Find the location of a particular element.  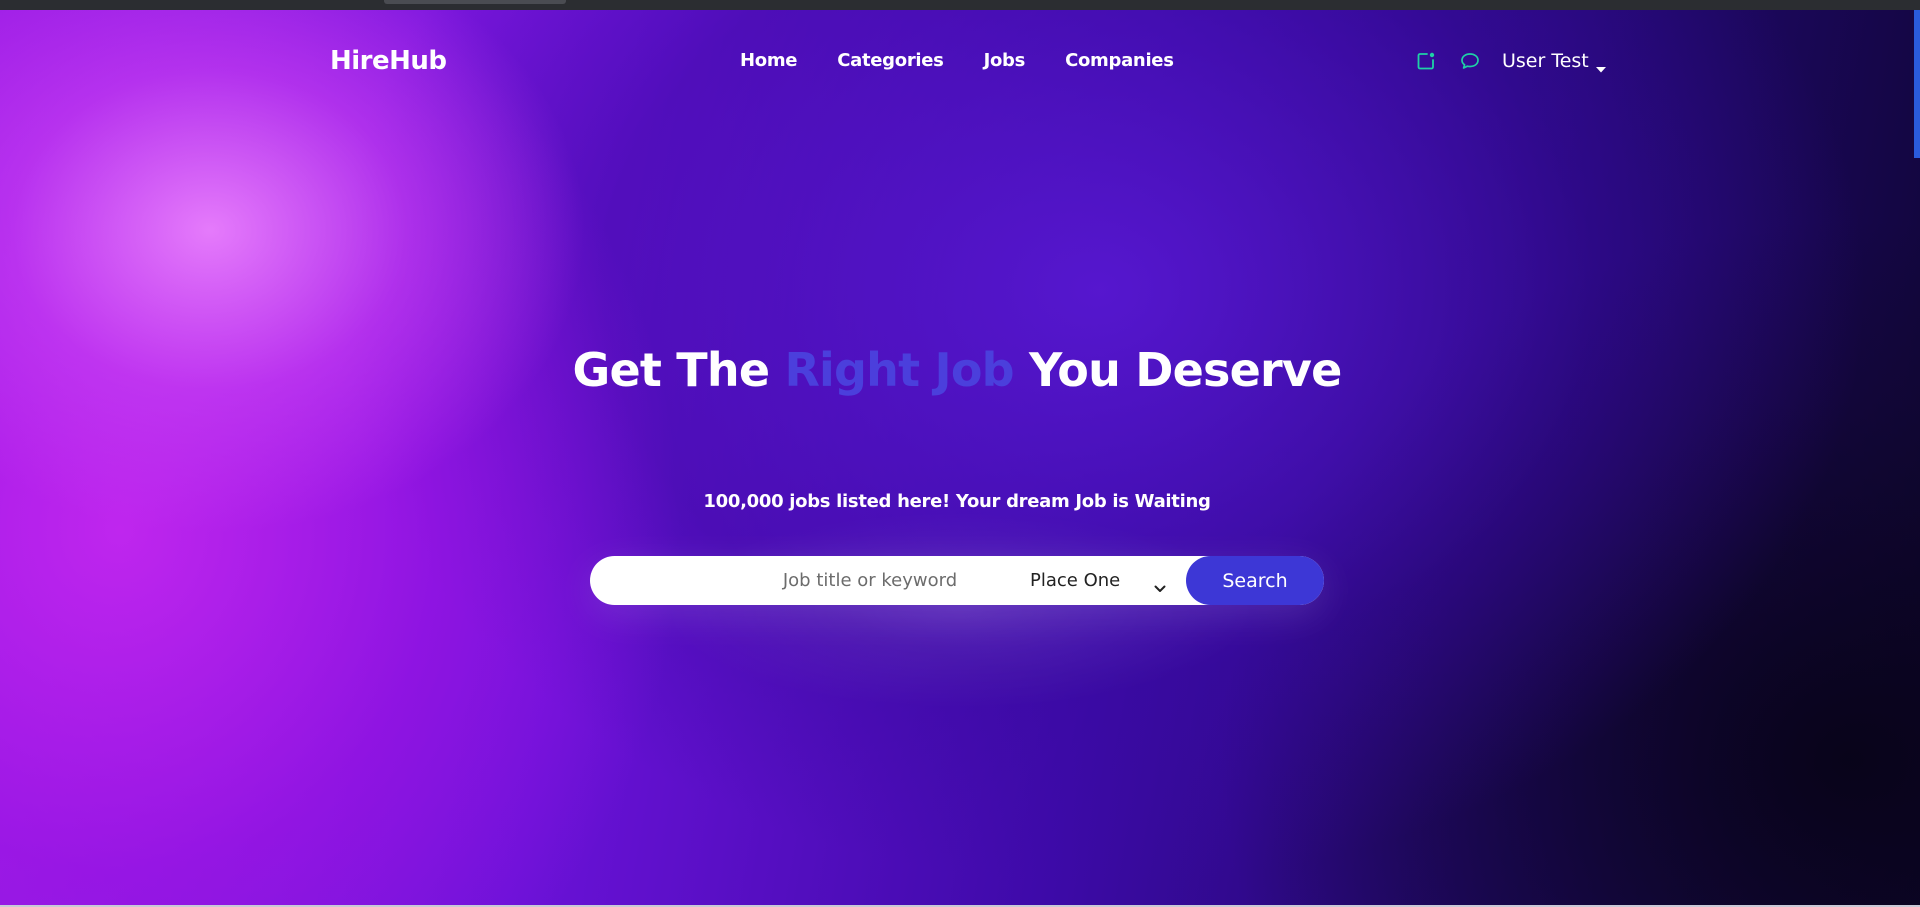

headline-part-2: You Deserve is located at coordinates (1177, 370).